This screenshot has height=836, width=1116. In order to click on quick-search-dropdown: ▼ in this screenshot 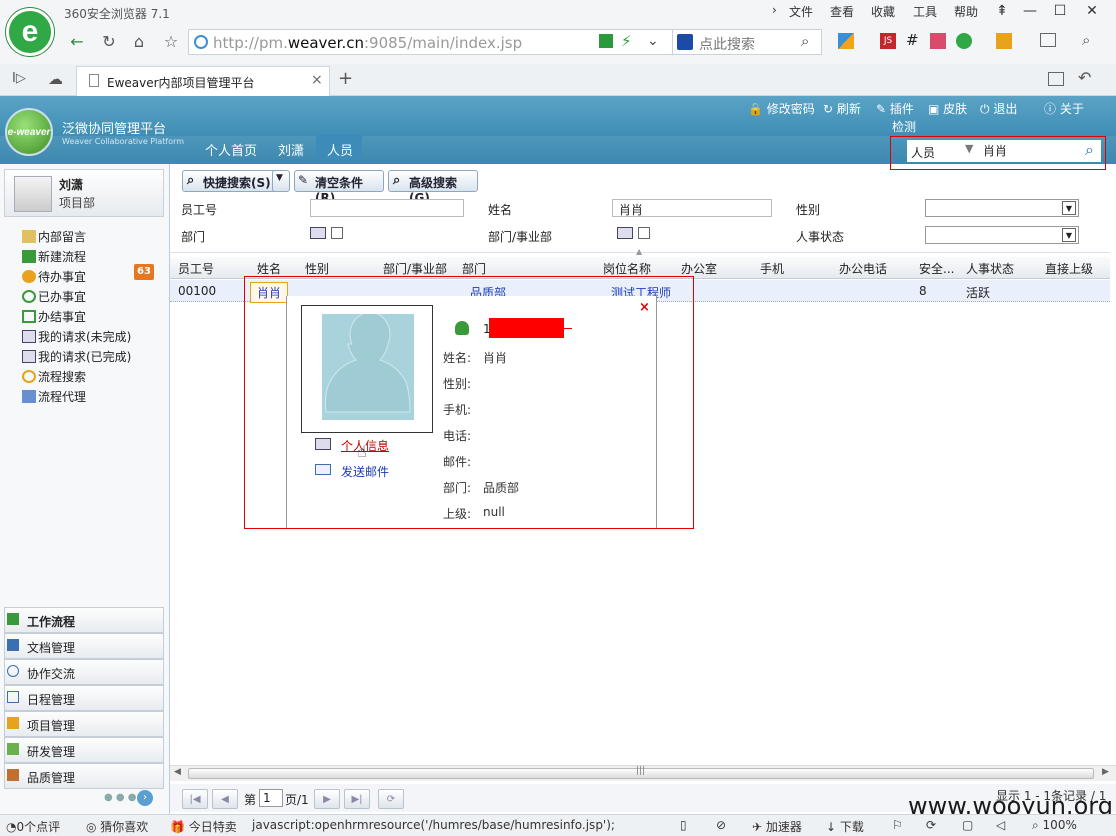, I will do `click(281, 181)`.